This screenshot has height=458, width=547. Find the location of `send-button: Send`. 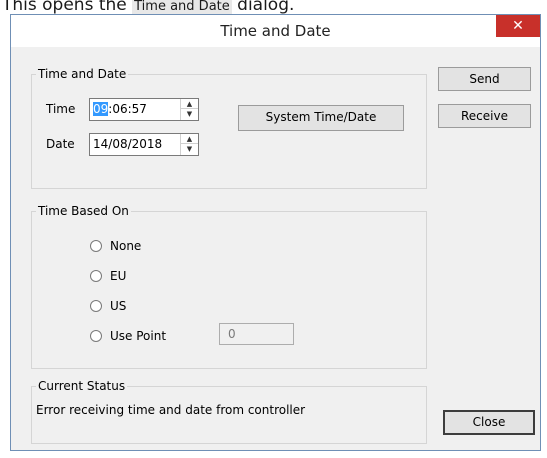

send-button: Send is located at coordinates (484, 79).